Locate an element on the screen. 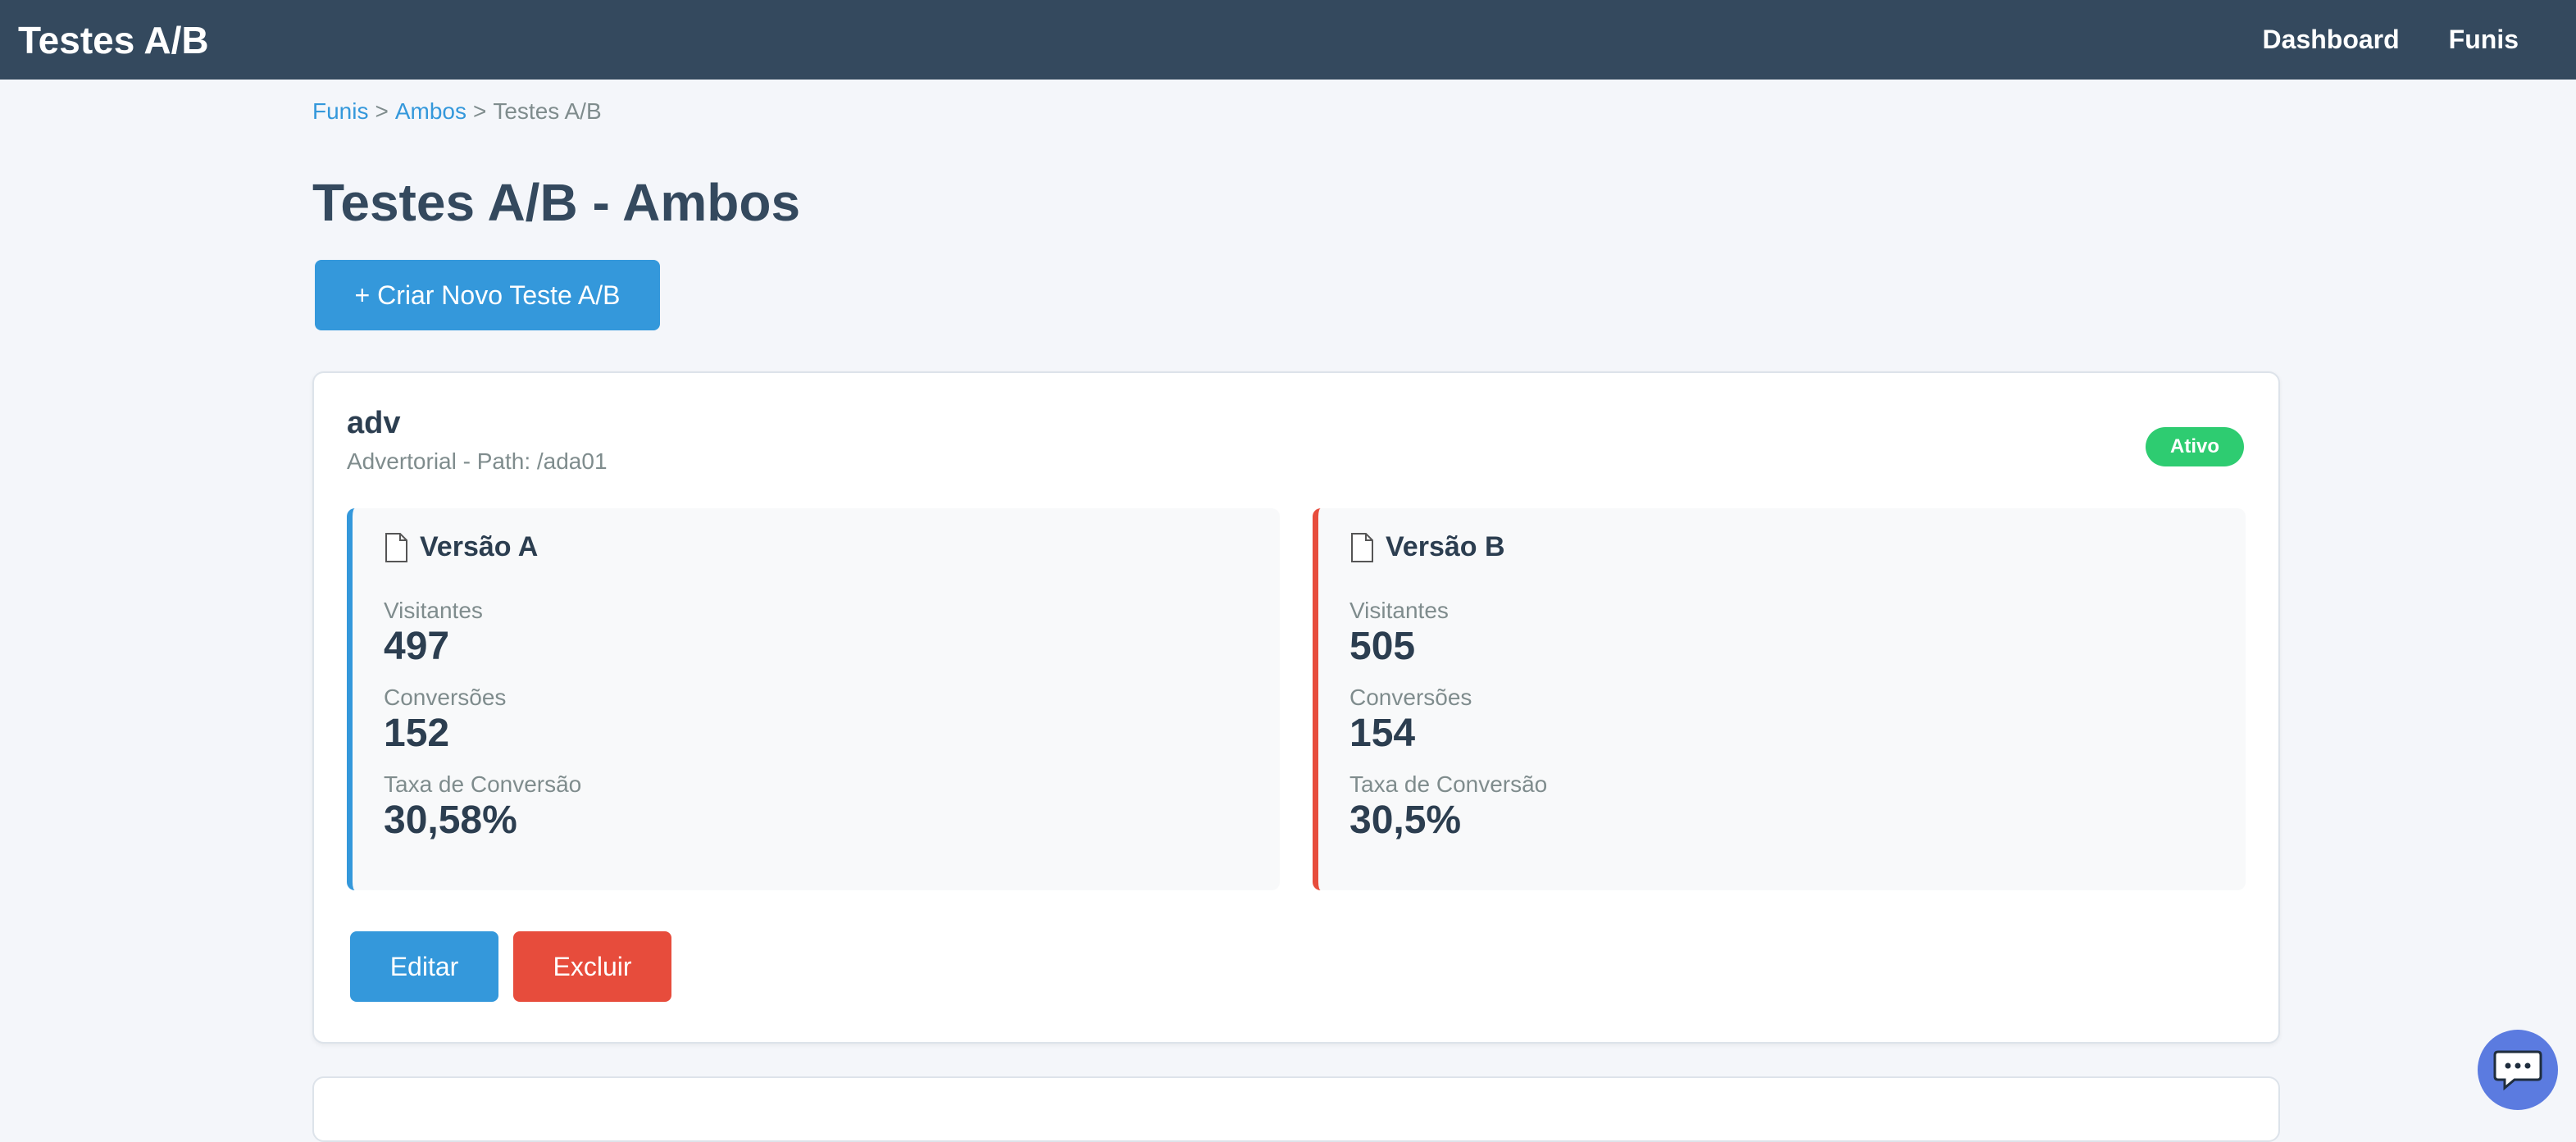 The height and width of the screenshot is (1142, 2576). next-test-card is located at coordinates (1296, 1109).